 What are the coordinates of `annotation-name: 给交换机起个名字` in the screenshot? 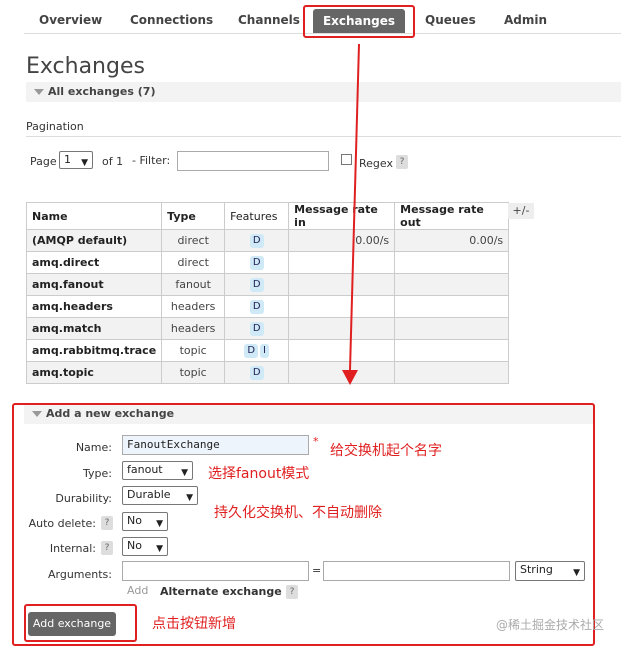 It's located at (386, 451).